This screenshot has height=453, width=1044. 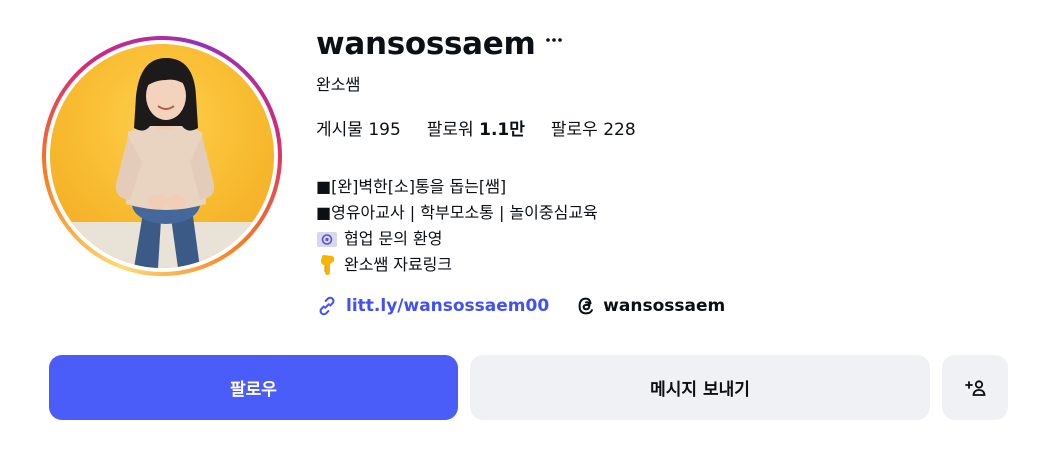 I want to click on external-link-text: litt.ly/wansossaem00, so click(x=448, y=306).